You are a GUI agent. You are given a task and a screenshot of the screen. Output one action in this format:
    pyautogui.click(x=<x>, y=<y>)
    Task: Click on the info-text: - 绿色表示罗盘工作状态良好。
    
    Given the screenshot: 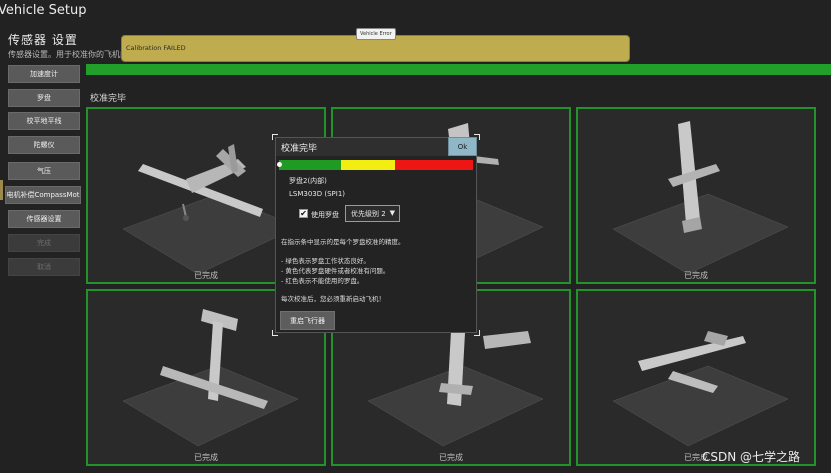 What is the action you would take?
    pyautogui.click(x=325, y=261)
    